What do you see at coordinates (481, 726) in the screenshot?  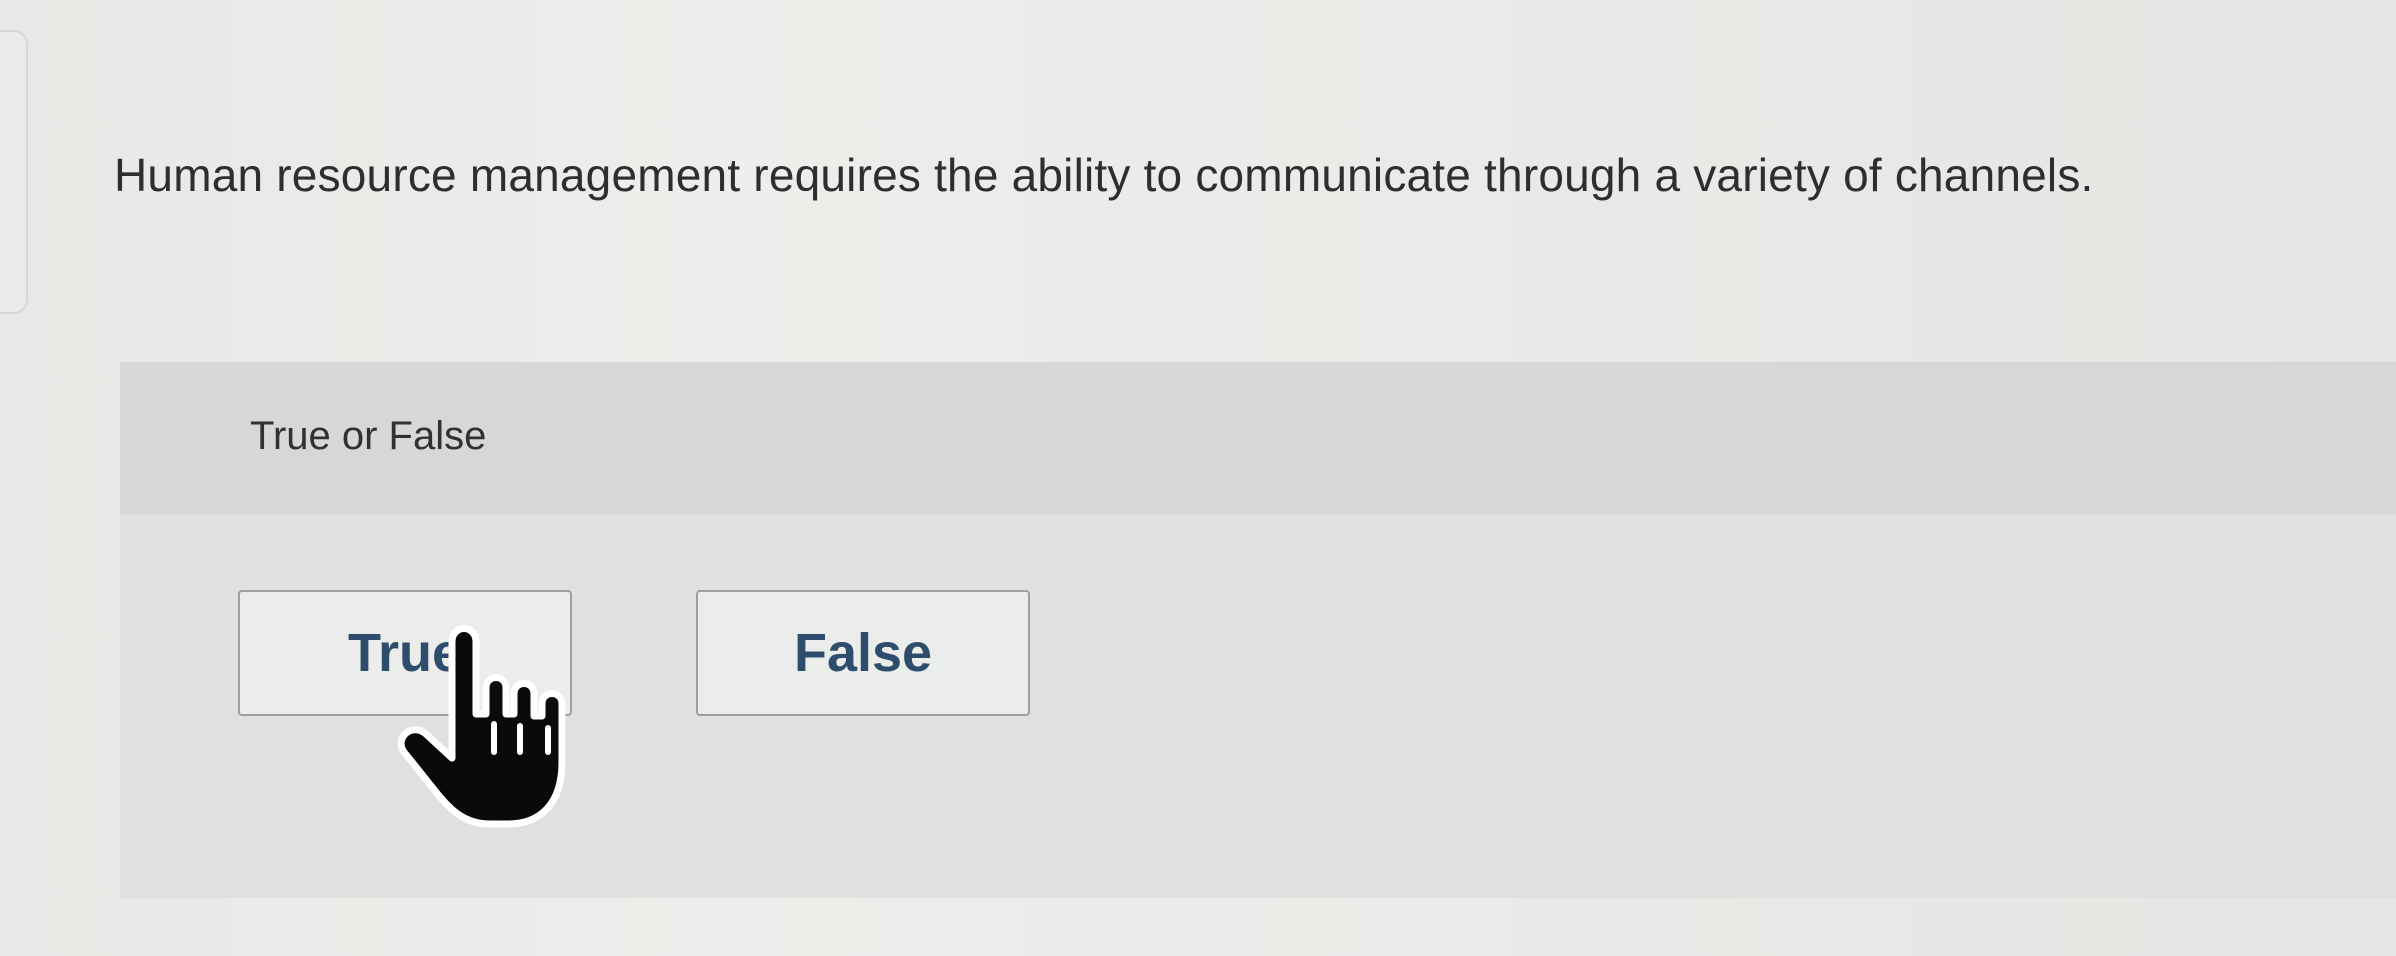 I see `pointer-hand-icon` at bounding box center [481, 726].